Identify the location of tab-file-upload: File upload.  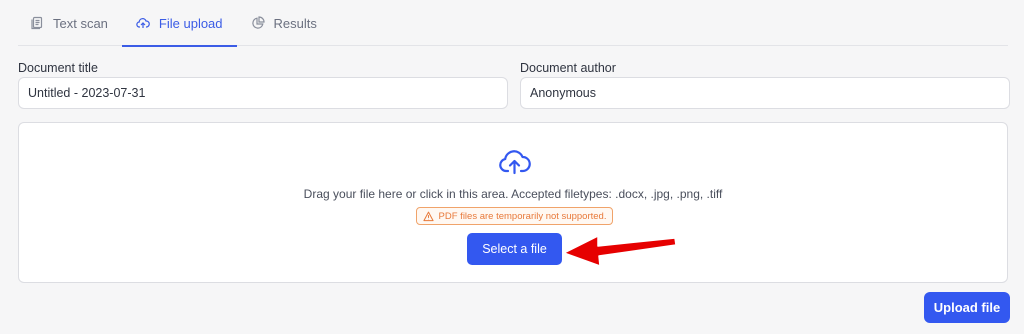
(179, 23).